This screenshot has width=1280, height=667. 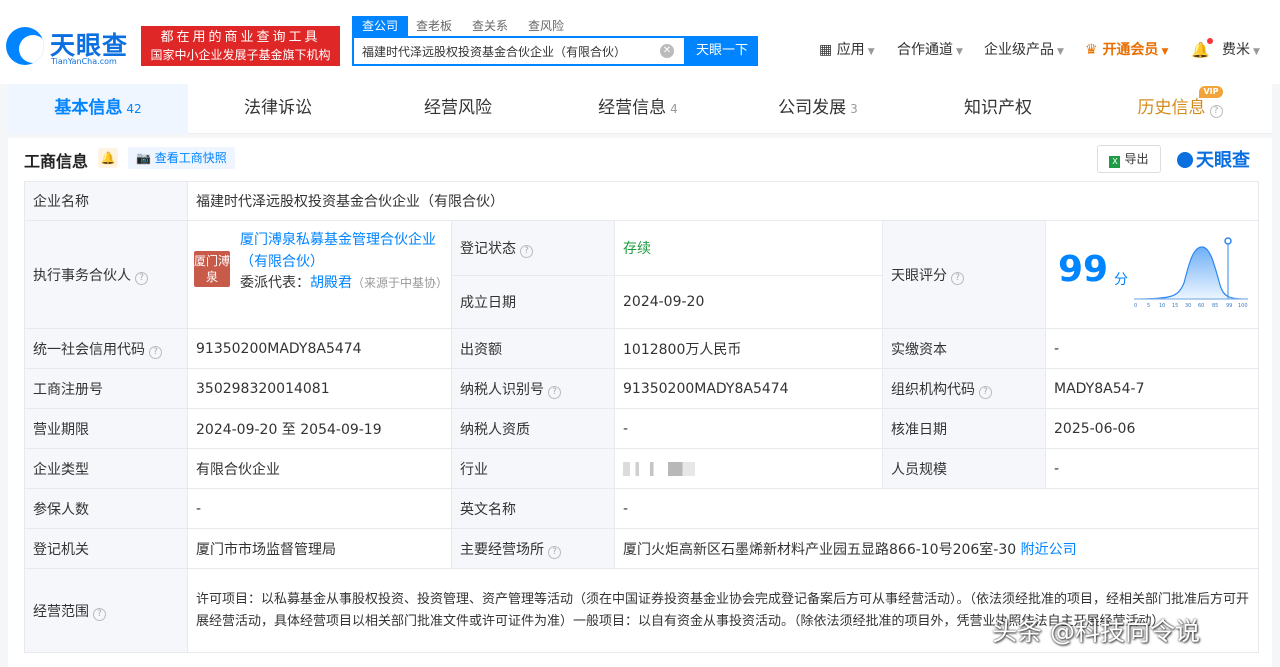 I want to click on industry-label: 行业, so click(x=533, y=468).